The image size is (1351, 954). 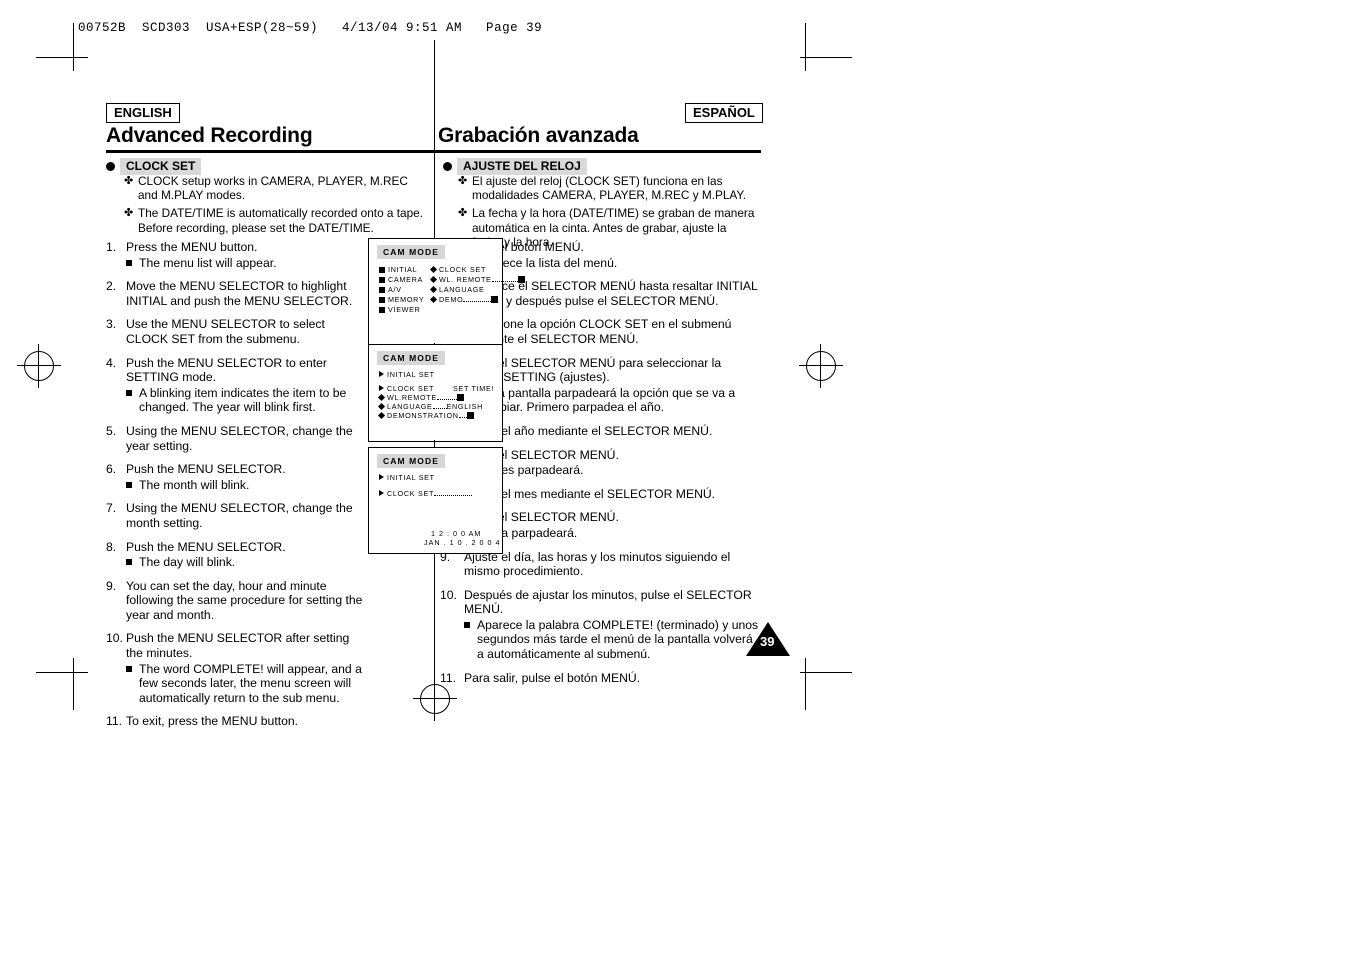 What do you see at coordinates (474, 388) in the screenshot?
I see `lcd2-row-0-value: SET TIME!` at bounding box center [474, 388].